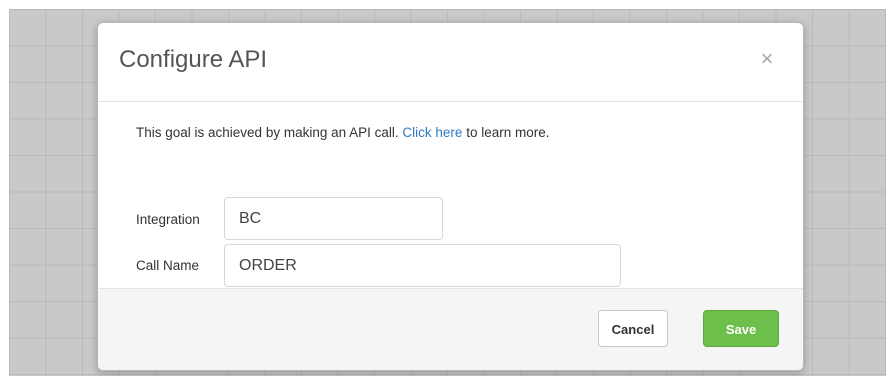 The height and width of the screenshot is (376, 886). I want to click on close-icon: ×, so click(767, 59).